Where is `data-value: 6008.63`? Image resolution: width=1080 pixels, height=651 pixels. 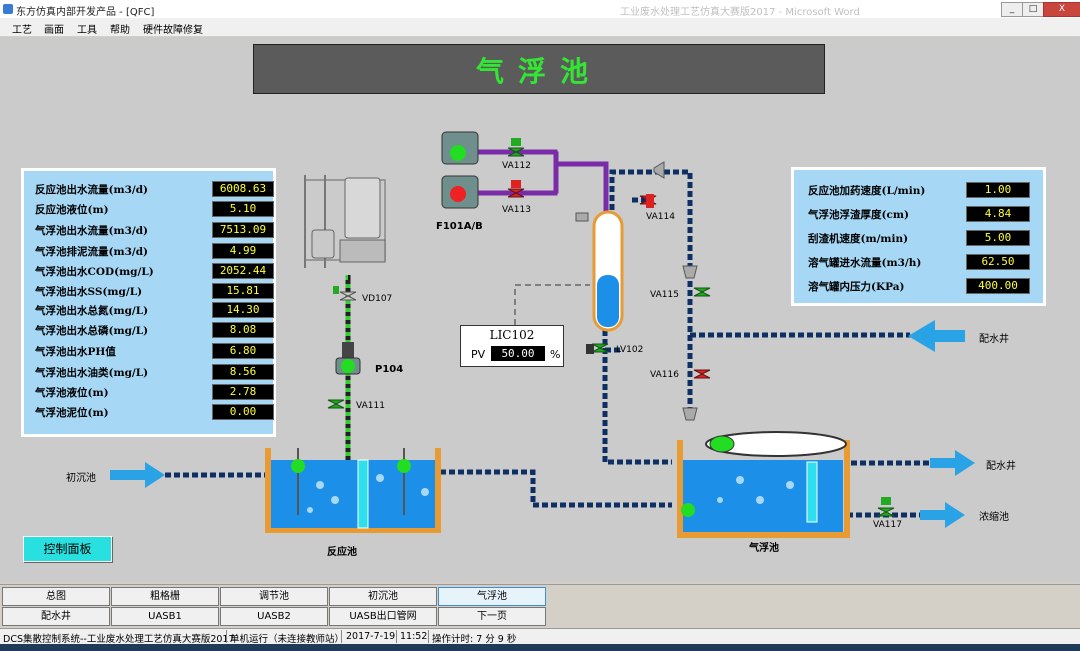
data-value: 6008.63 is located at coordinates (243, 189).